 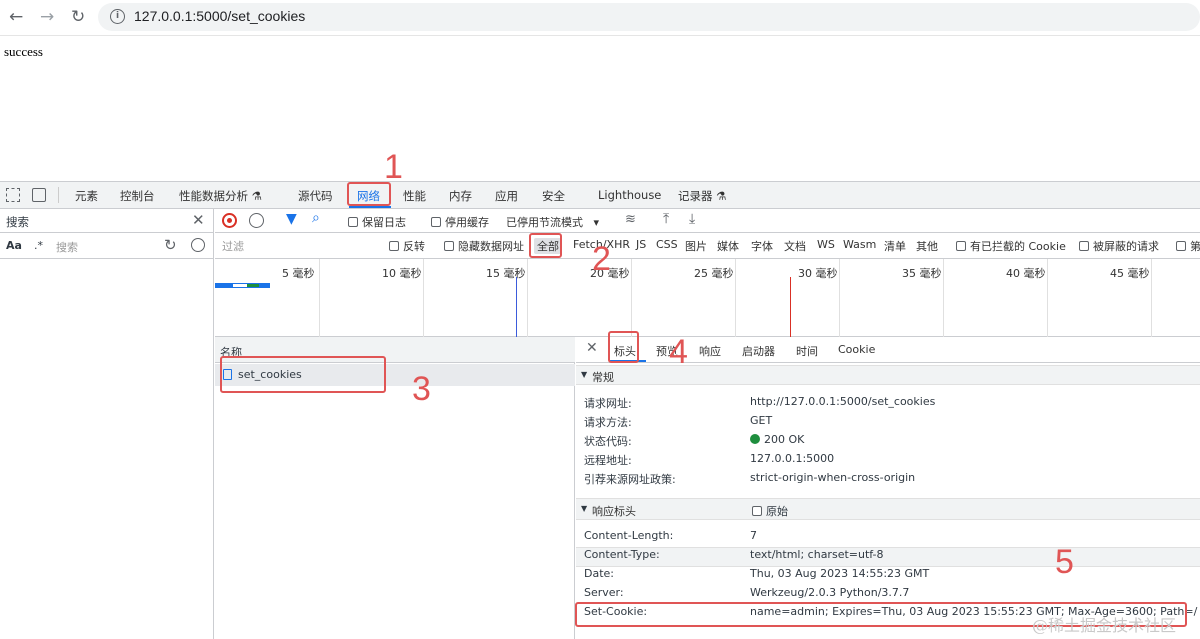 What do you see at coordinates (229, 220) in the screenshot?
I see `record-icon` at bounding box center [229, 220].